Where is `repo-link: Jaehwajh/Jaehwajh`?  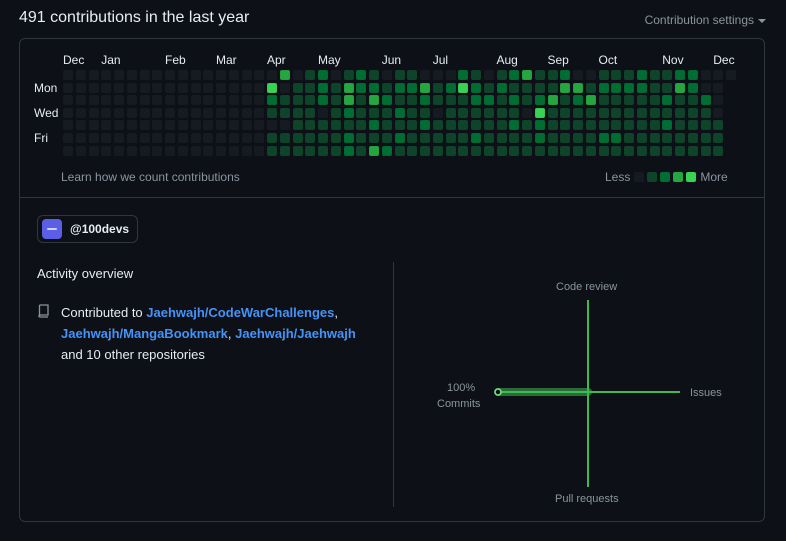
repo-link: Jaehwajh/Jaehwajh is located at coordinates (295, 333).